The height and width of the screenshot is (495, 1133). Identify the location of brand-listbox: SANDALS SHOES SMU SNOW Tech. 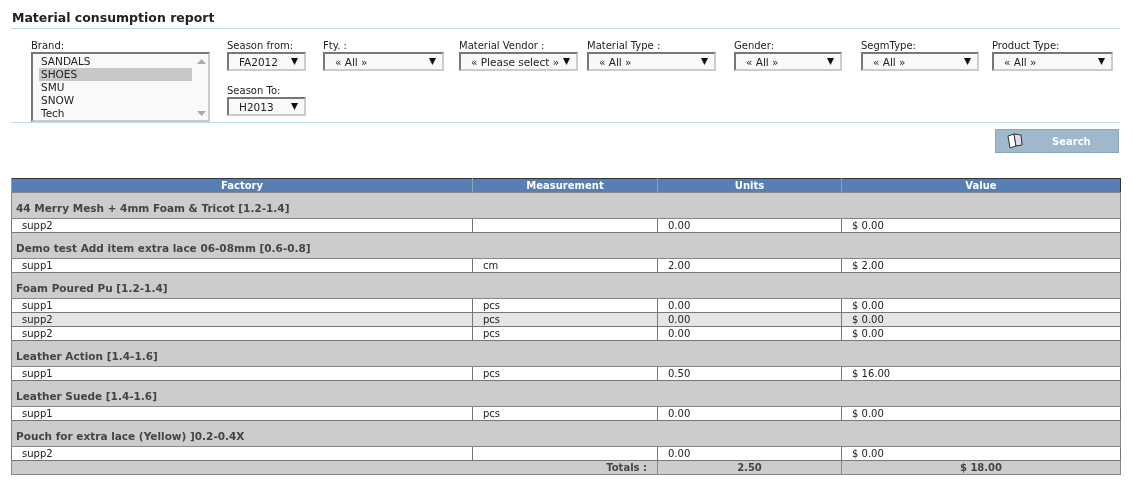
(120, 87).